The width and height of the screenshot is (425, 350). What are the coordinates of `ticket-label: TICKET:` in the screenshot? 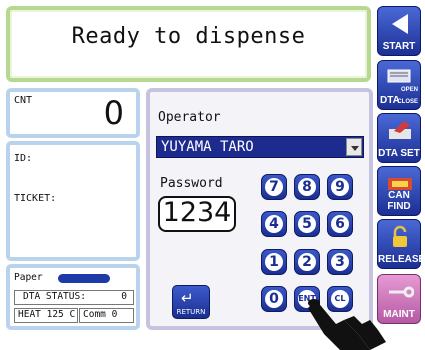 It's located at (35, 198).